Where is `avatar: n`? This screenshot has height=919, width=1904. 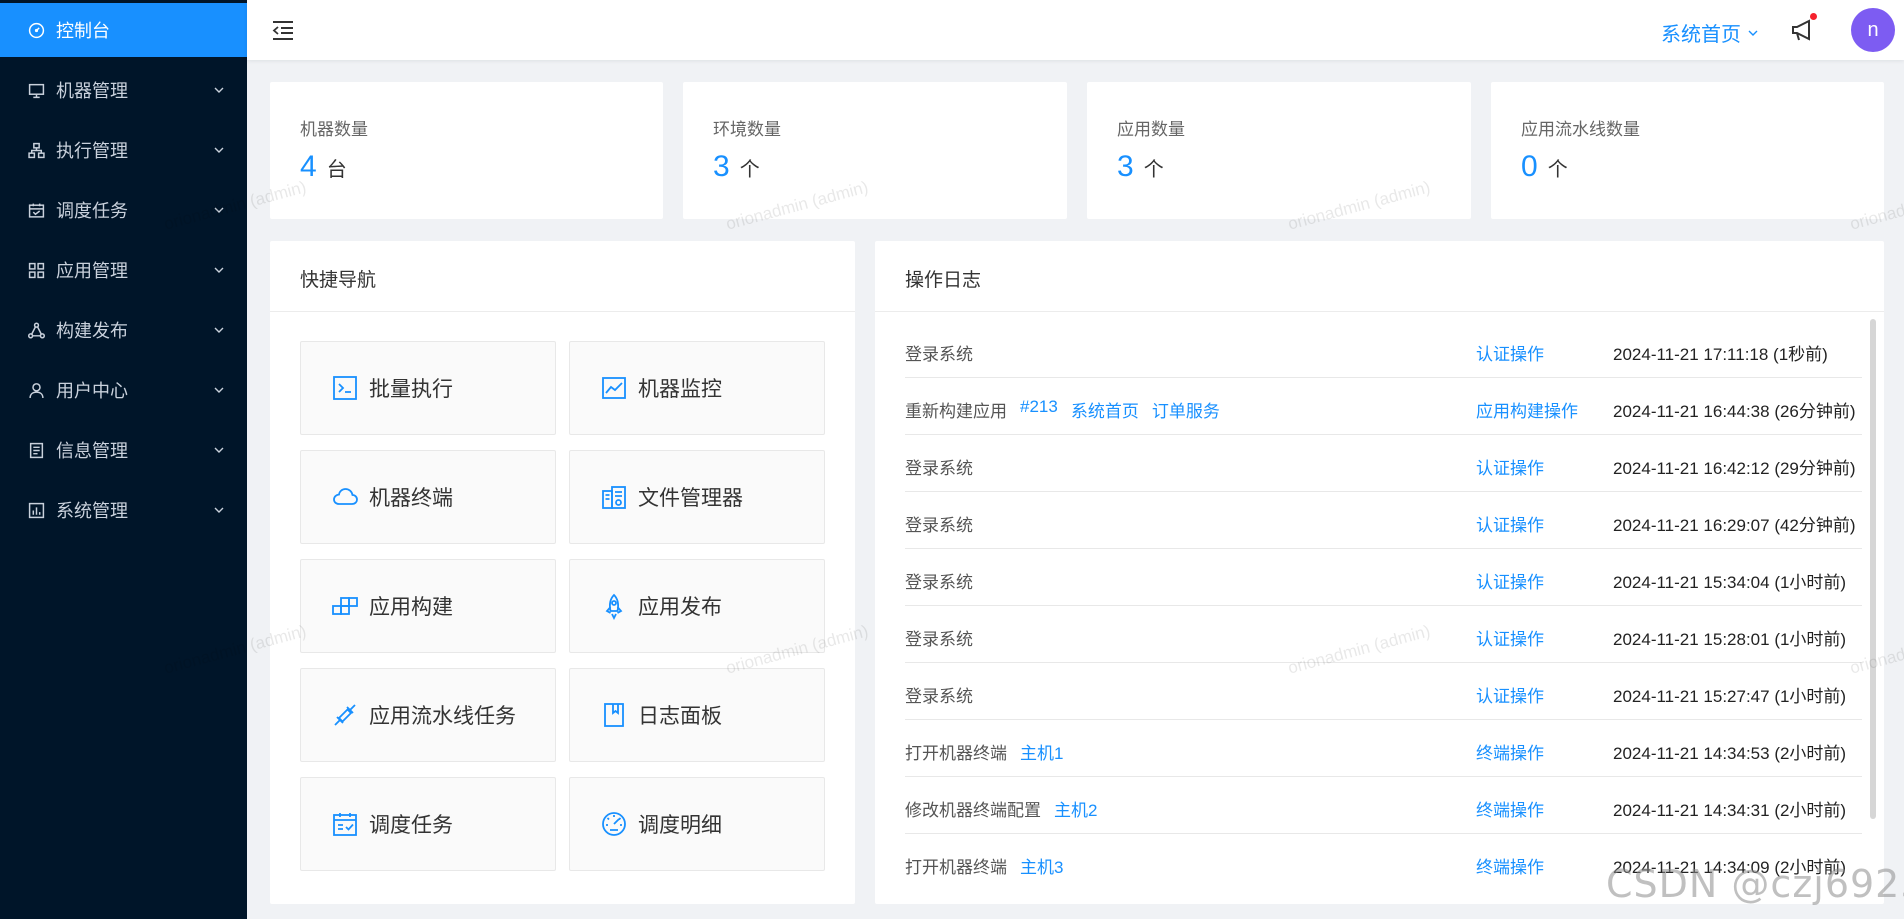 avatar: n is located at coordinates (1873, 30).